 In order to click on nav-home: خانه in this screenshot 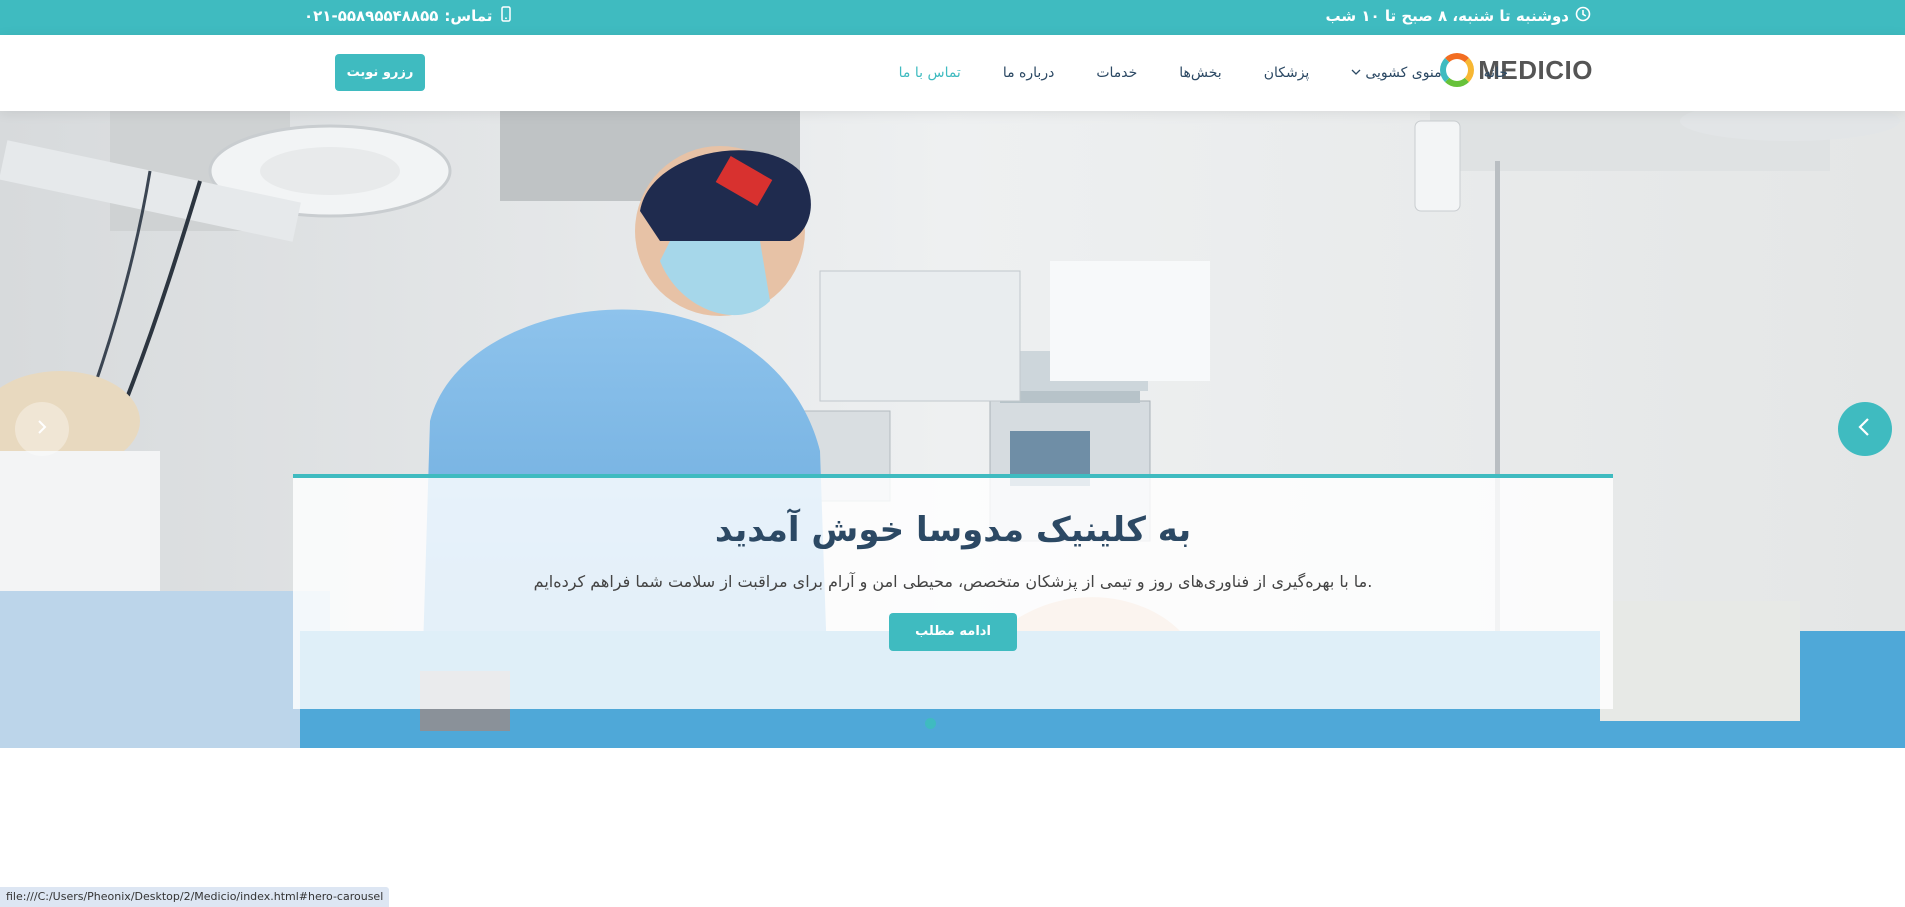, I will do `click(1496, 73)`.